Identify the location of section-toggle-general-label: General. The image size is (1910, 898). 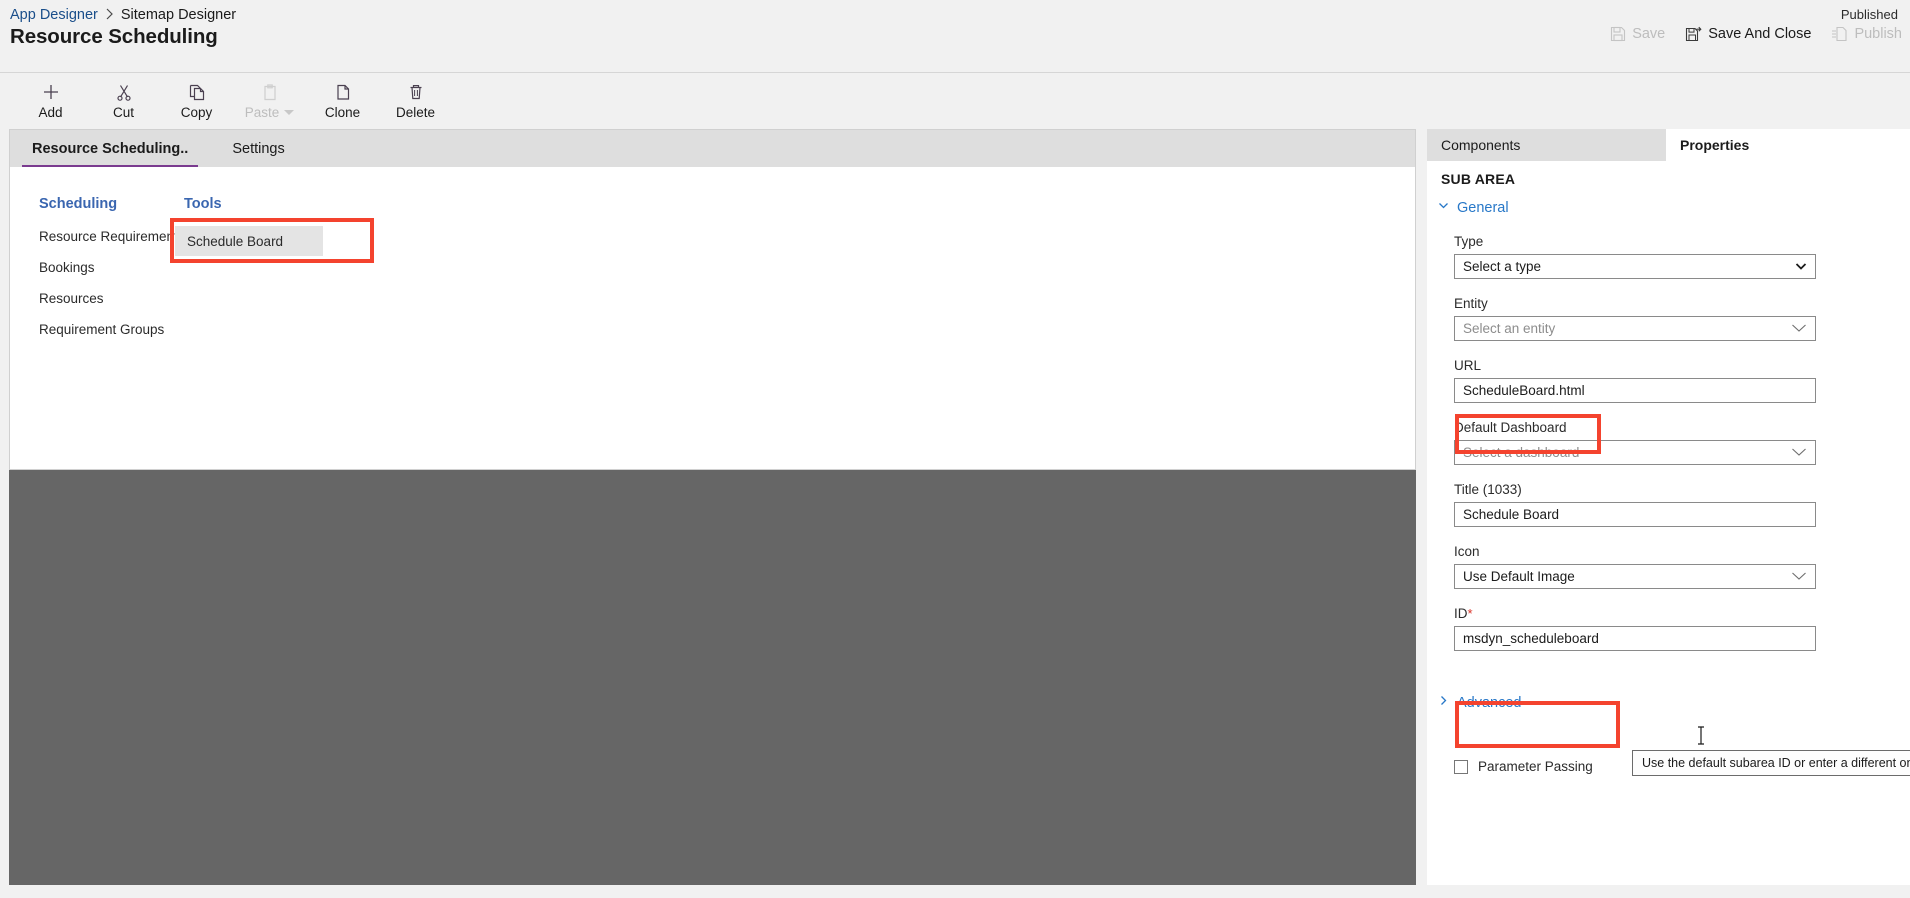
(1483, 207).